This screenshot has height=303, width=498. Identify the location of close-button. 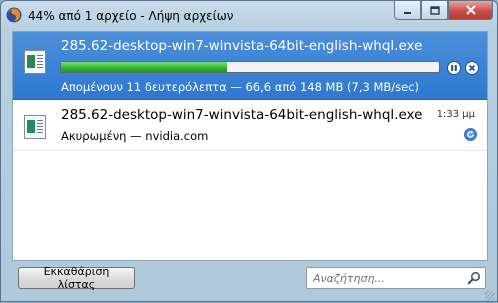
(470, 10).